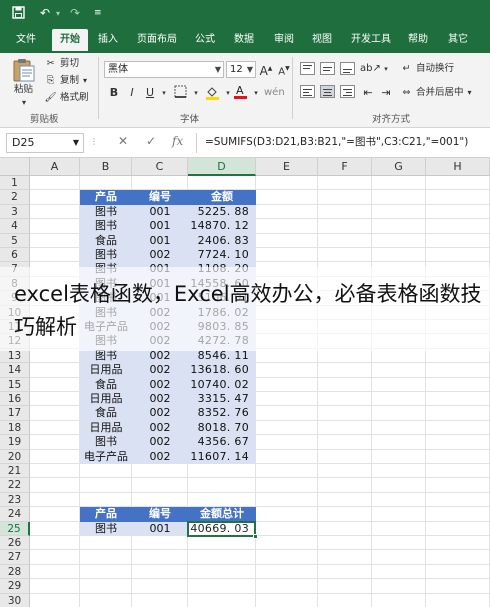 This screenshot has width=490, height=607. I want to click on align-top-icon, so click(307, 68).